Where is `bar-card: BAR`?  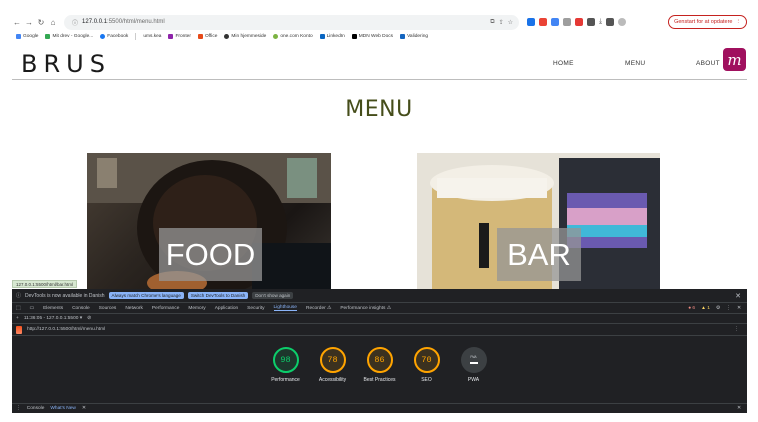 bar-card: BAR is located at coordinates (538, 221).